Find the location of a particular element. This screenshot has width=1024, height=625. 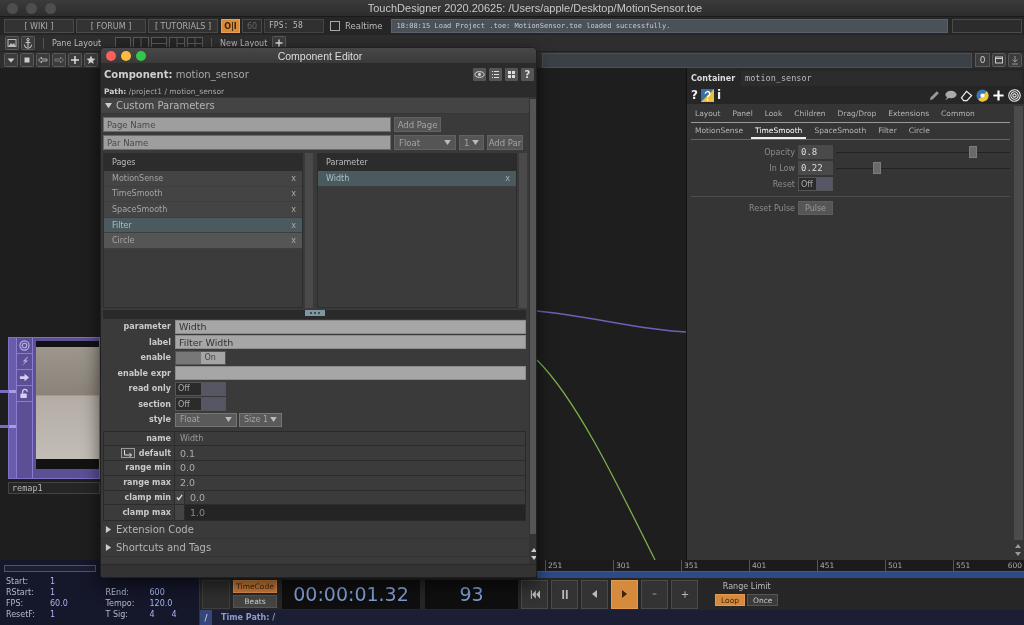

section-title: Custom Parameters is located at coordinates (165, 105).